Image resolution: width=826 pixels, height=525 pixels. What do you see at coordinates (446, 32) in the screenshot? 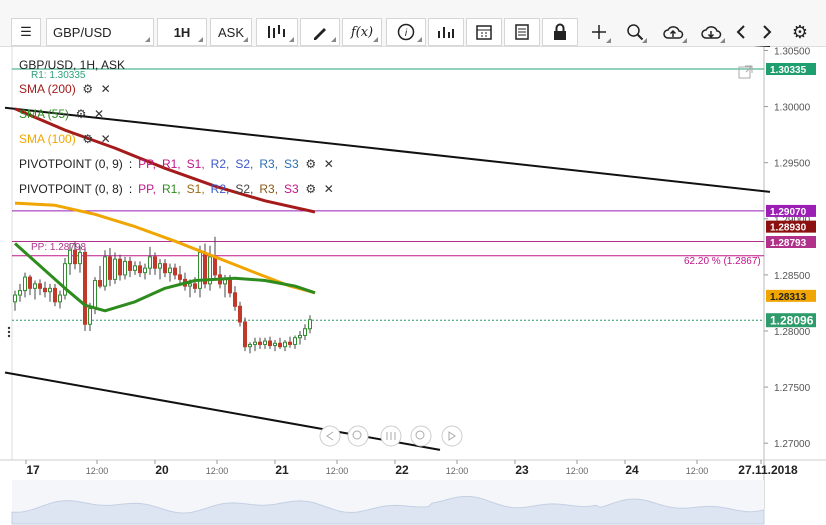
I see `volume-button` at bounding box center [446, 32].